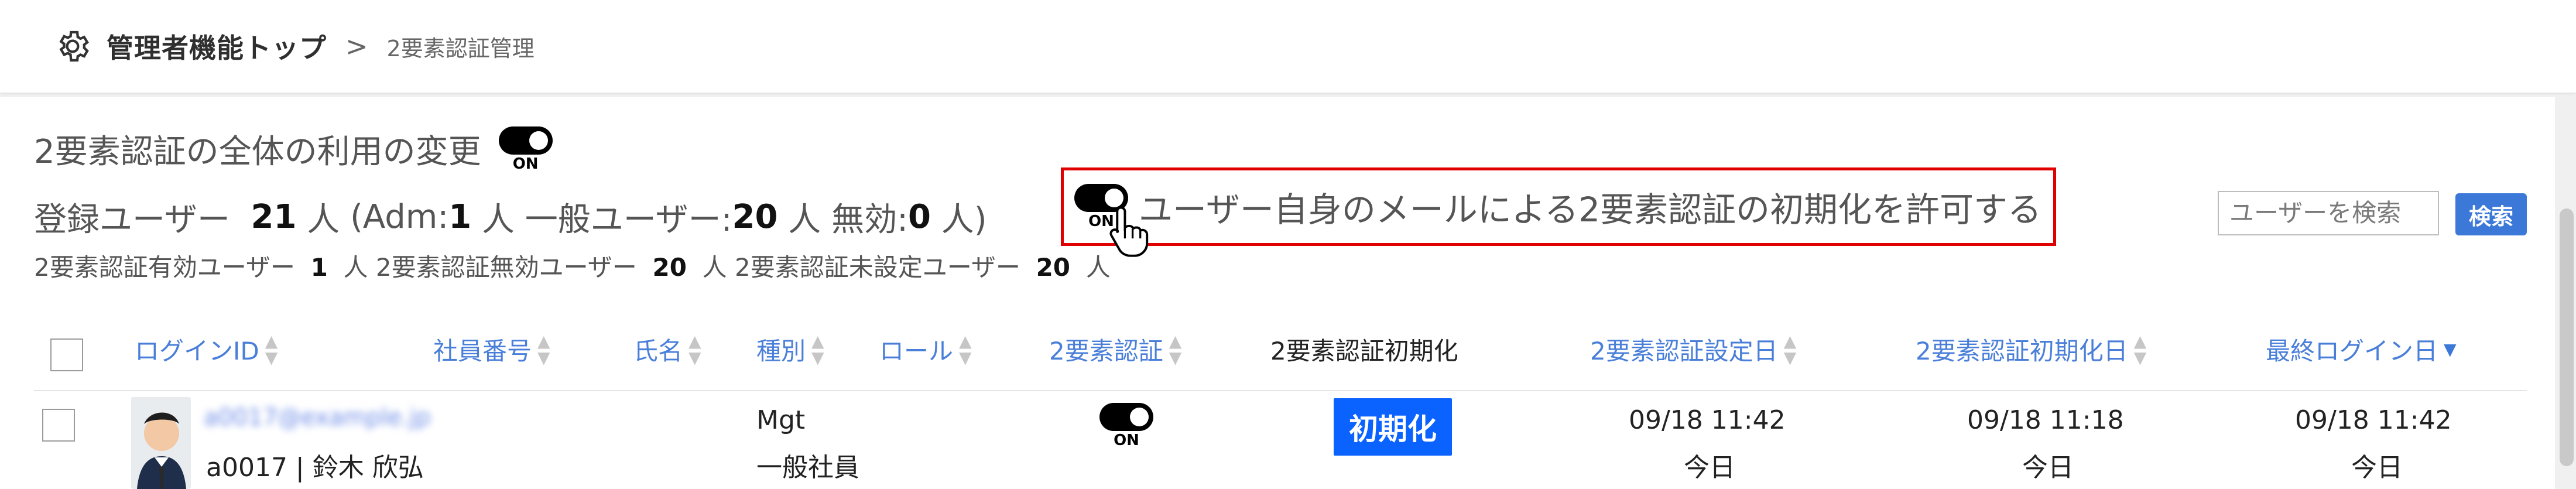  I want to click on user-role: 一般社員, so click(807, 468).